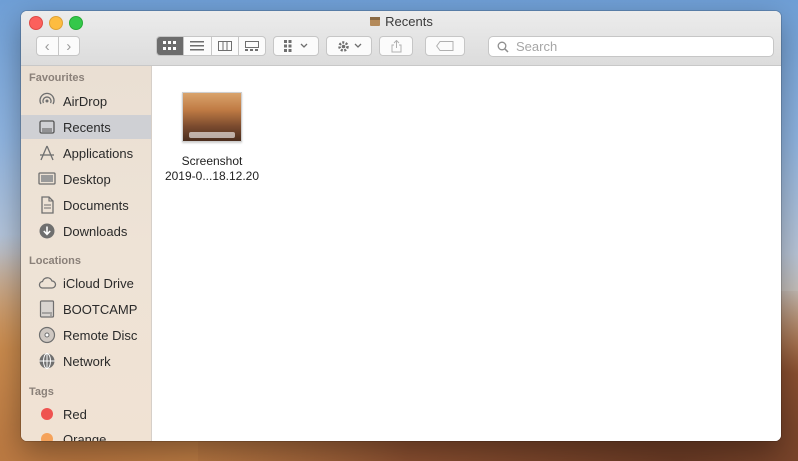  I want to click on share-icon, so click(396, 45).